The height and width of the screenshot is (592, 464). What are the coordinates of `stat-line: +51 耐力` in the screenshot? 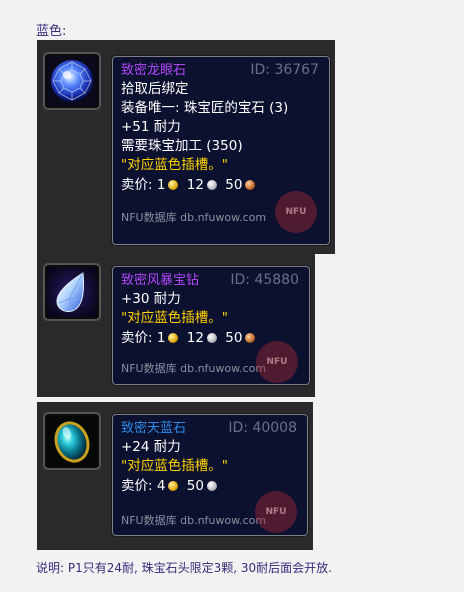 It's located at (151, 127).